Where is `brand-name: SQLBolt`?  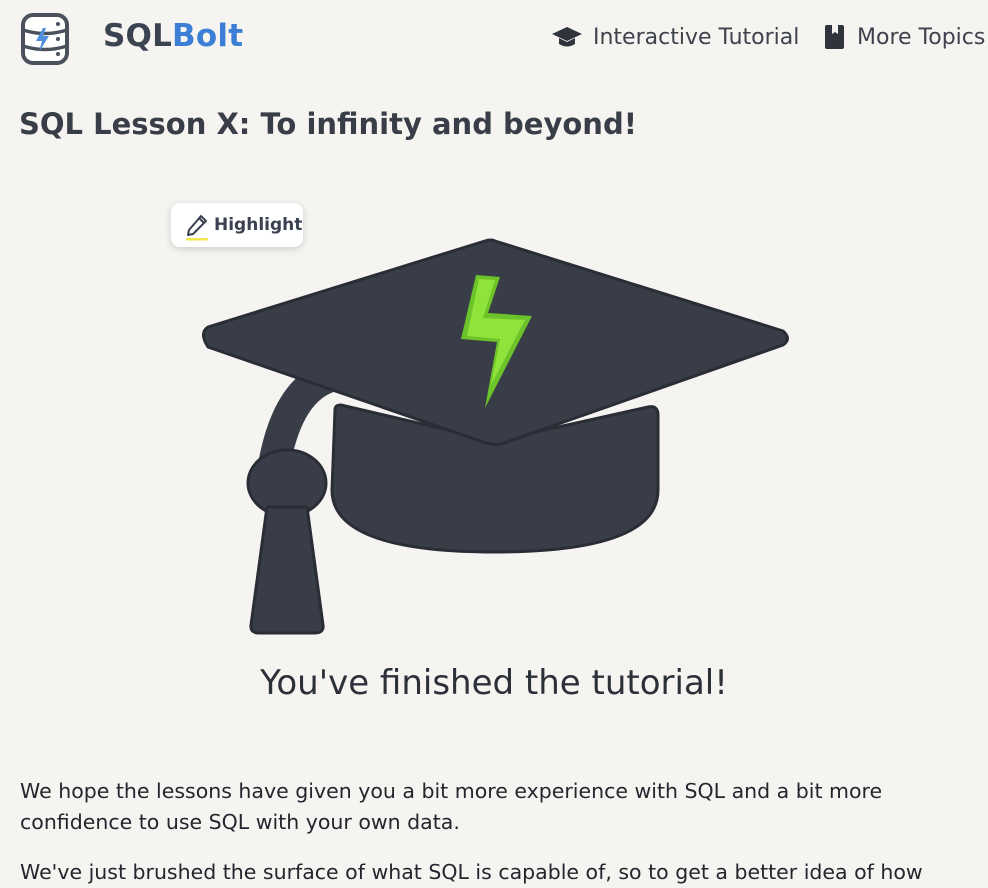 brand-name: SQLBolt is located at coordinates (173, 36).